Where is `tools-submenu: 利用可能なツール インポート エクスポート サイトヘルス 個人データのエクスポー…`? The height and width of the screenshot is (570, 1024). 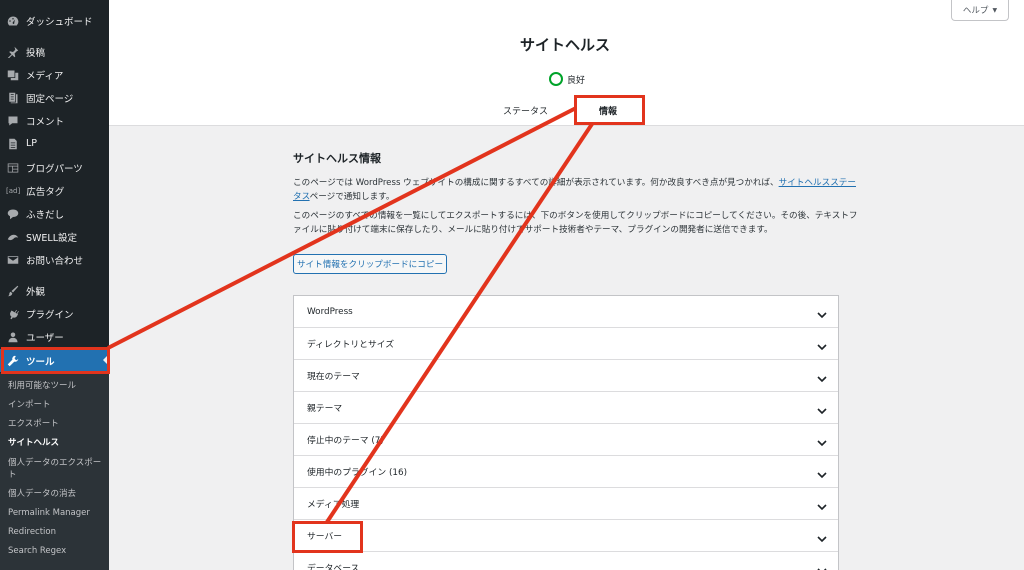 tools-submenu: 利用可能なツール インポート エクスポート サイトヘルス 個人データのエクスポー… is located at coordinates (54, 471).